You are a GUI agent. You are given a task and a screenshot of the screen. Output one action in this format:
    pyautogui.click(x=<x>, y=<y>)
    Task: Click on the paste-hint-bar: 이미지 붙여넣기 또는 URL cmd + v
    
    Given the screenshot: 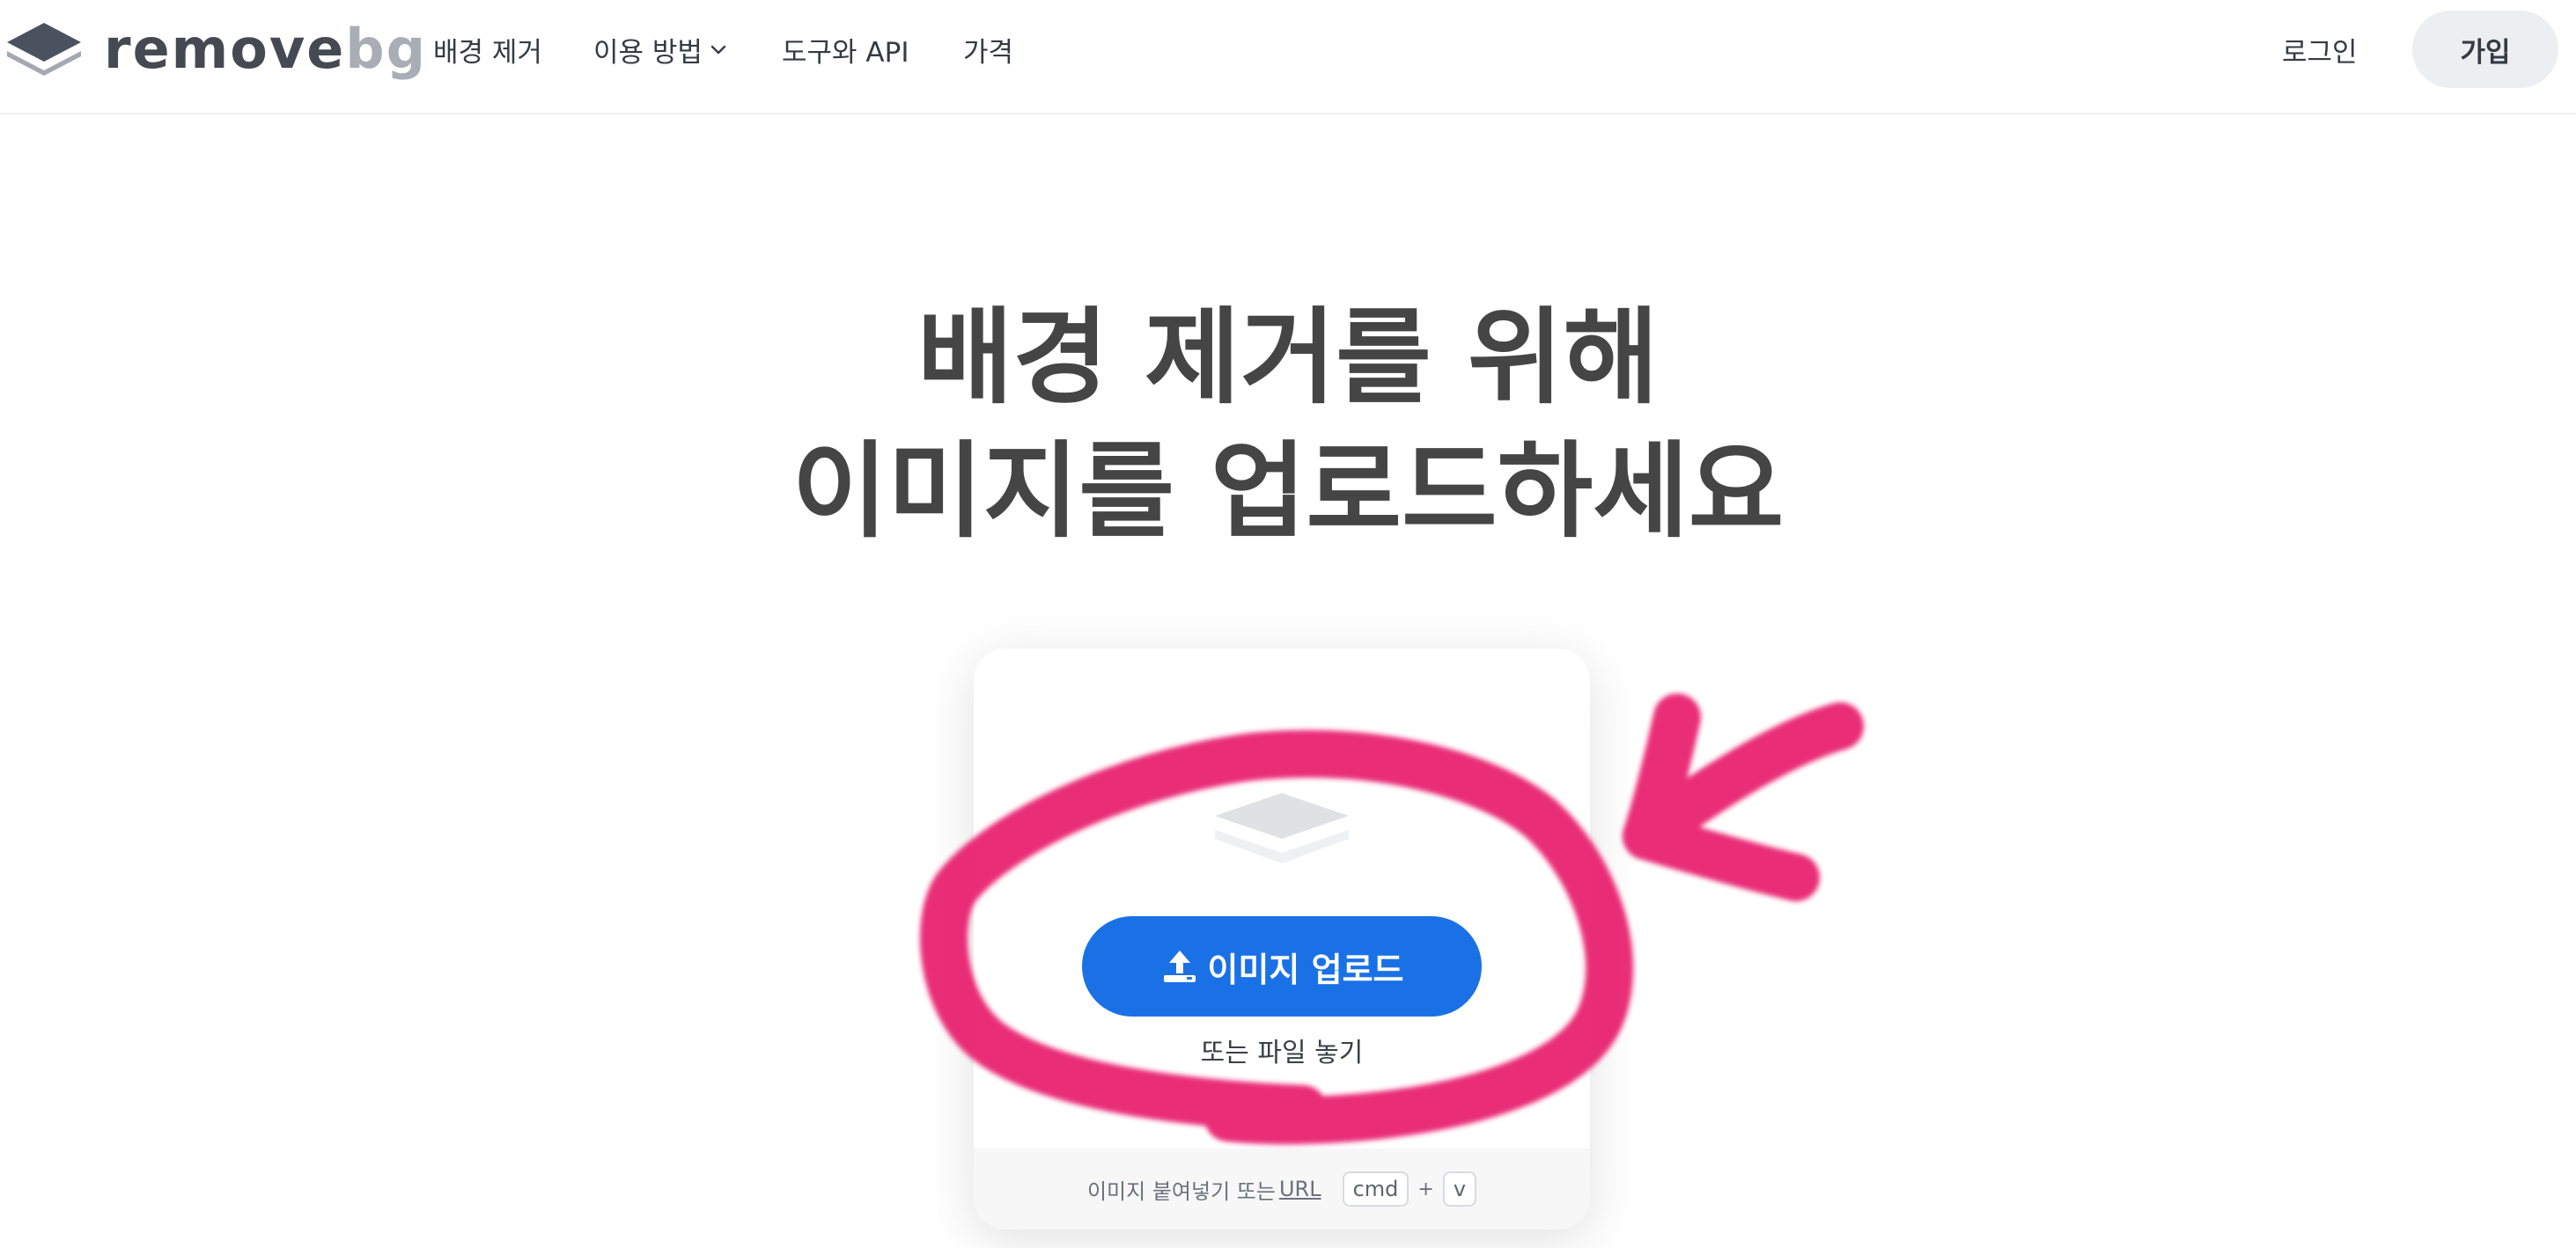 What is the action you would take?
    pyautogui.click(x=1282, y=1189)
    